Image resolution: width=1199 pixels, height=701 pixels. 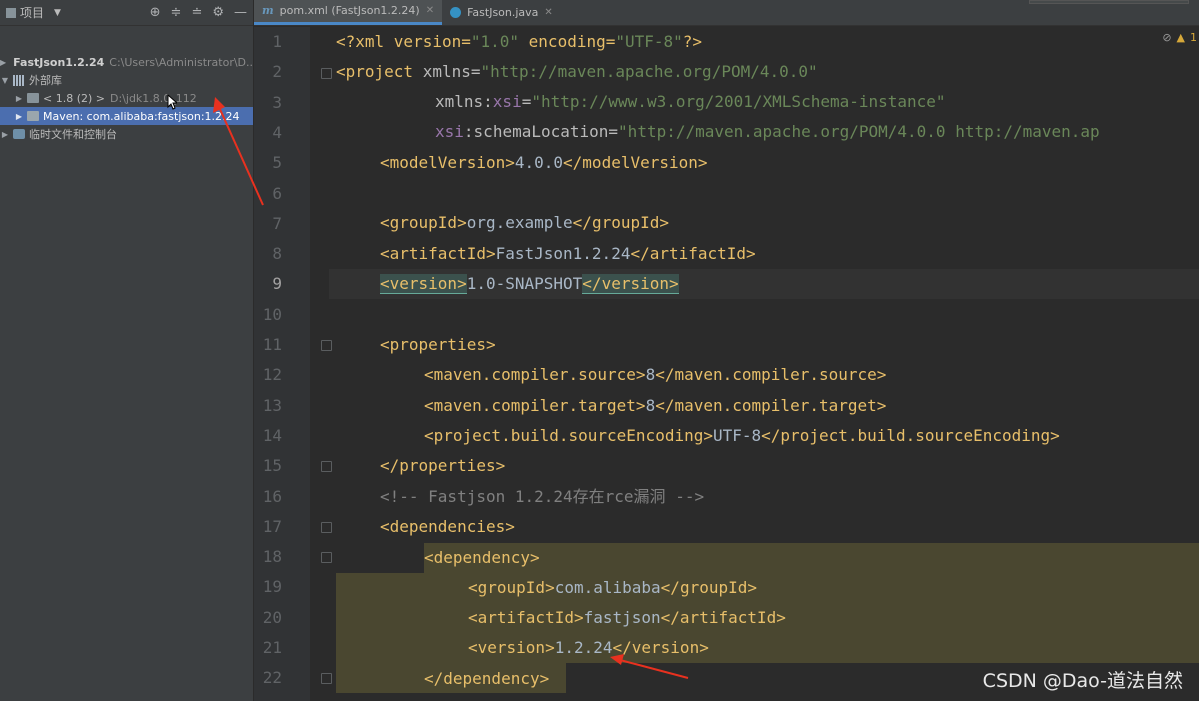 What do you see at coordinates (240, 12) in the screenshot?
I see `hide-icon: —` at bounding box center [240, 12].